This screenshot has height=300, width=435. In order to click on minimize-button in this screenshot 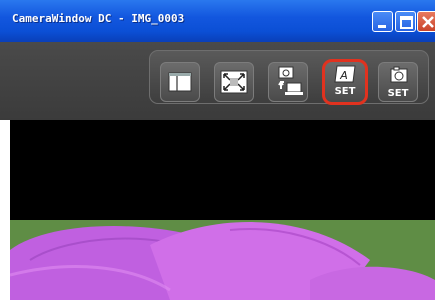, I will do `click(382, 21)`.